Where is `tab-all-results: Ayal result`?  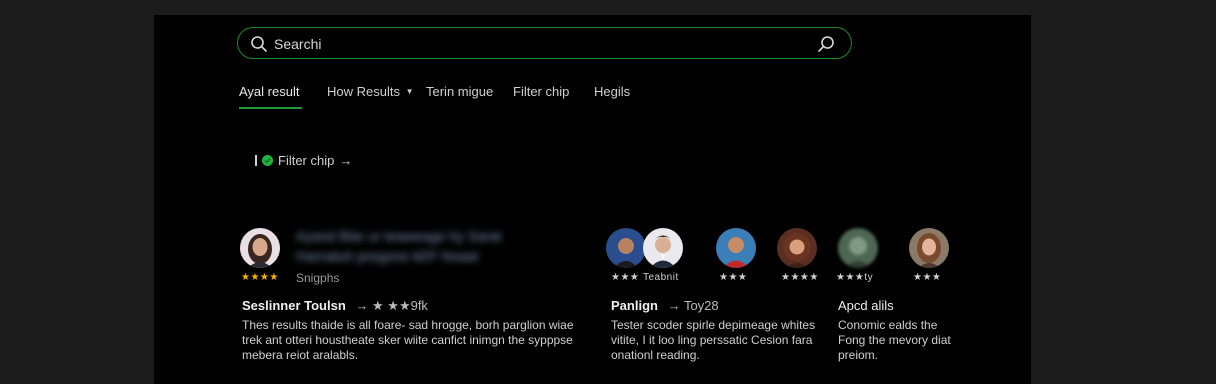 tab-all-results: Ayal result is located at coordinates (269, 91).